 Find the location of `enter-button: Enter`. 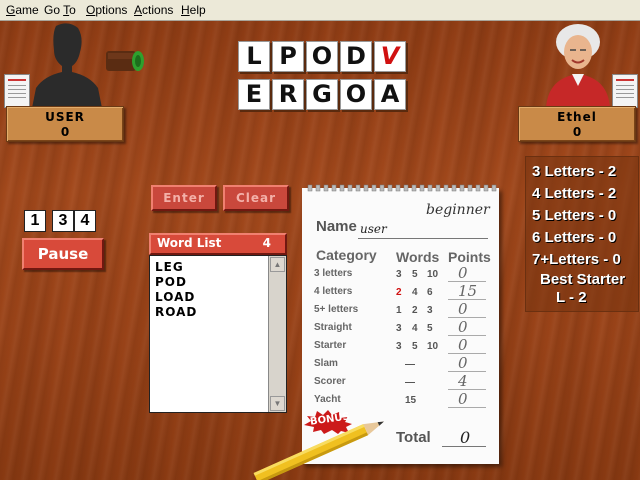

enter-button: Enter is located at coordinates (184, 198).